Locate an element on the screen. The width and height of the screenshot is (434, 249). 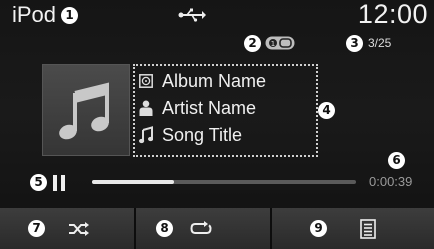
song-icon is located at coordinates (146, 135).